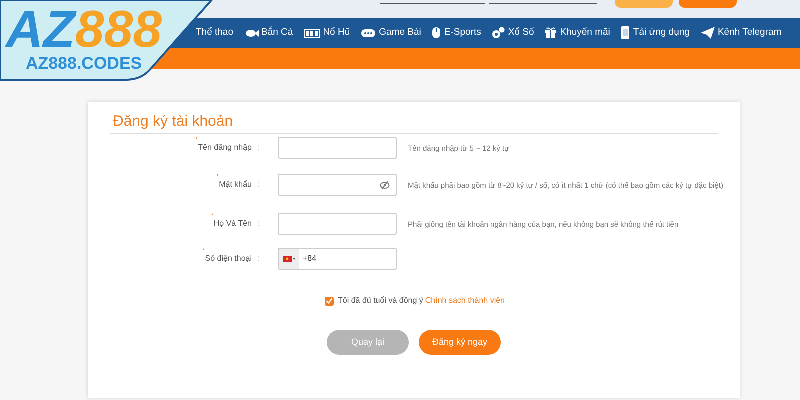 Image resolution: width=800 pixels, height=400 pixels. I want to click on phone-icon, so click(625, 33).